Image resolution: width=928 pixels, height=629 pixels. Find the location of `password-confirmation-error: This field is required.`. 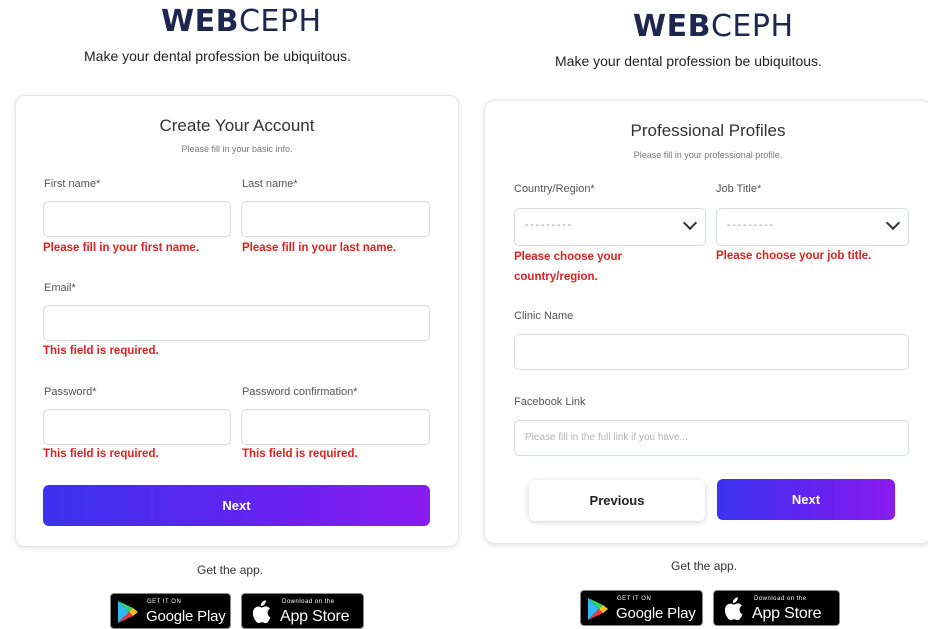

password-confirmation-error: This field is required. is located at coordinates (300, 454).